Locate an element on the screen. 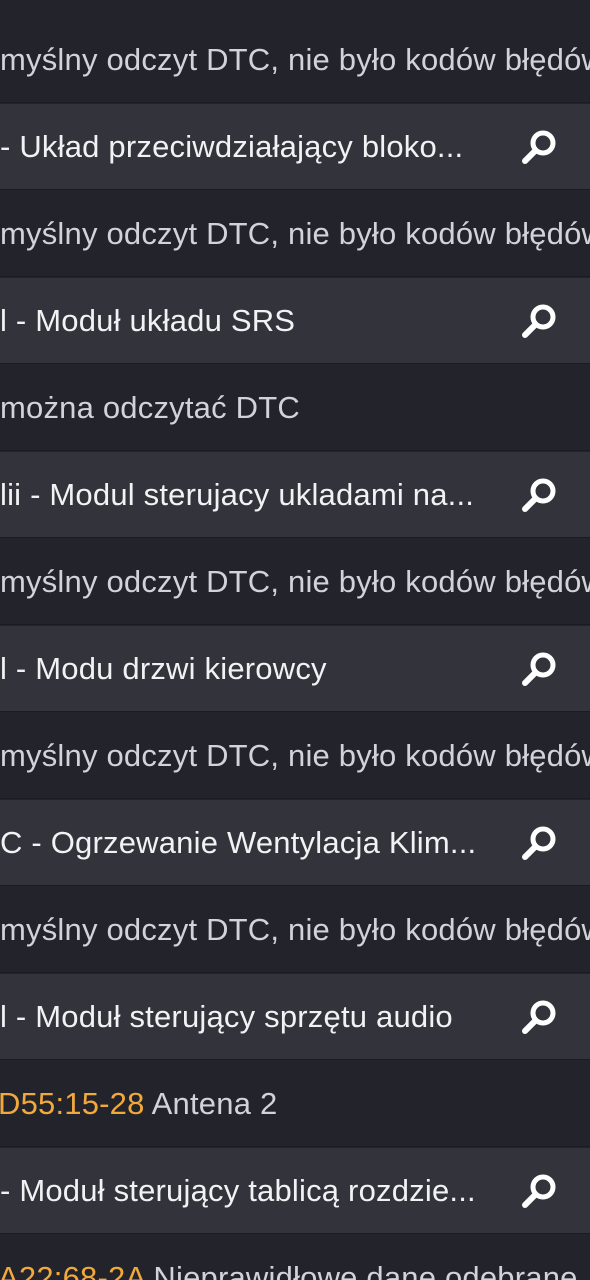 The width and height of the screenshot is (590, 1280). module-row: l - Moduł sterujący sprzętu audio is located at coordinates (295, 1017).